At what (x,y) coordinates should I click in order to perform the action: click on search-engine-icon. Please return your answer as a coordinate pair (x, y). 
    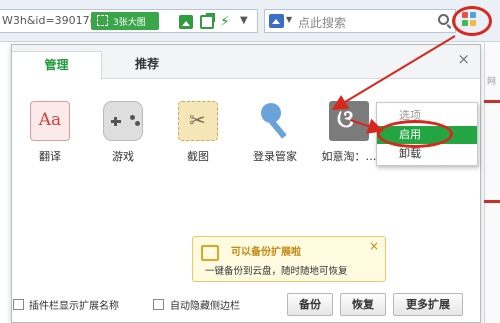
    Looking at the image, I should click on (276, 21).